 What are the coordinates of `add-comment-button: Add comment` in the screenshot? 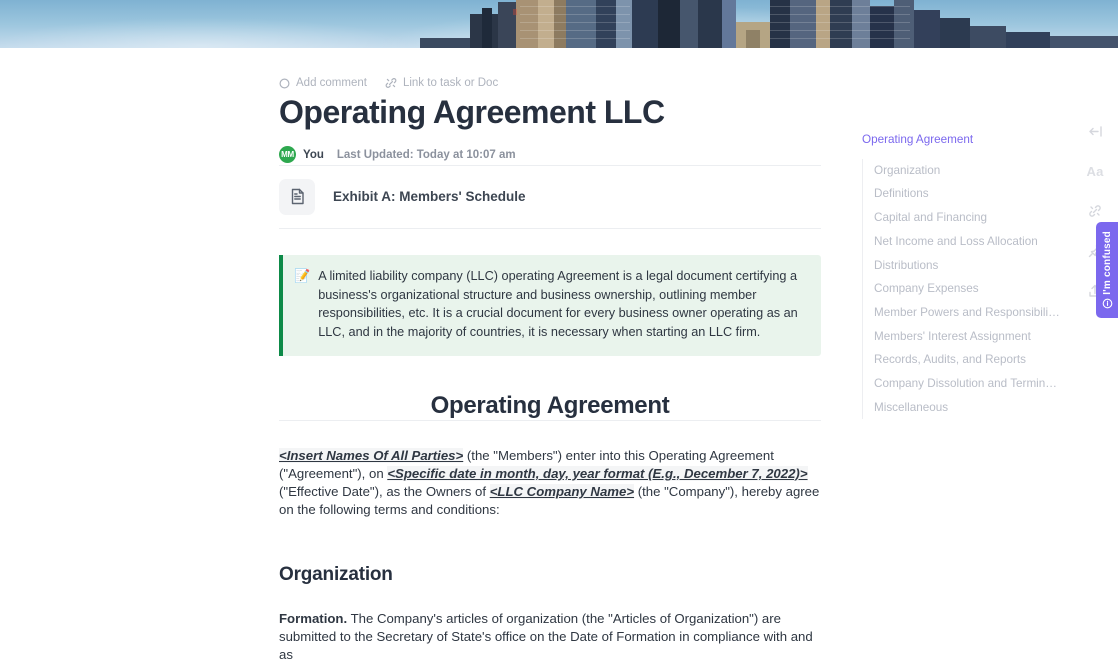 It's located at (323, 83).